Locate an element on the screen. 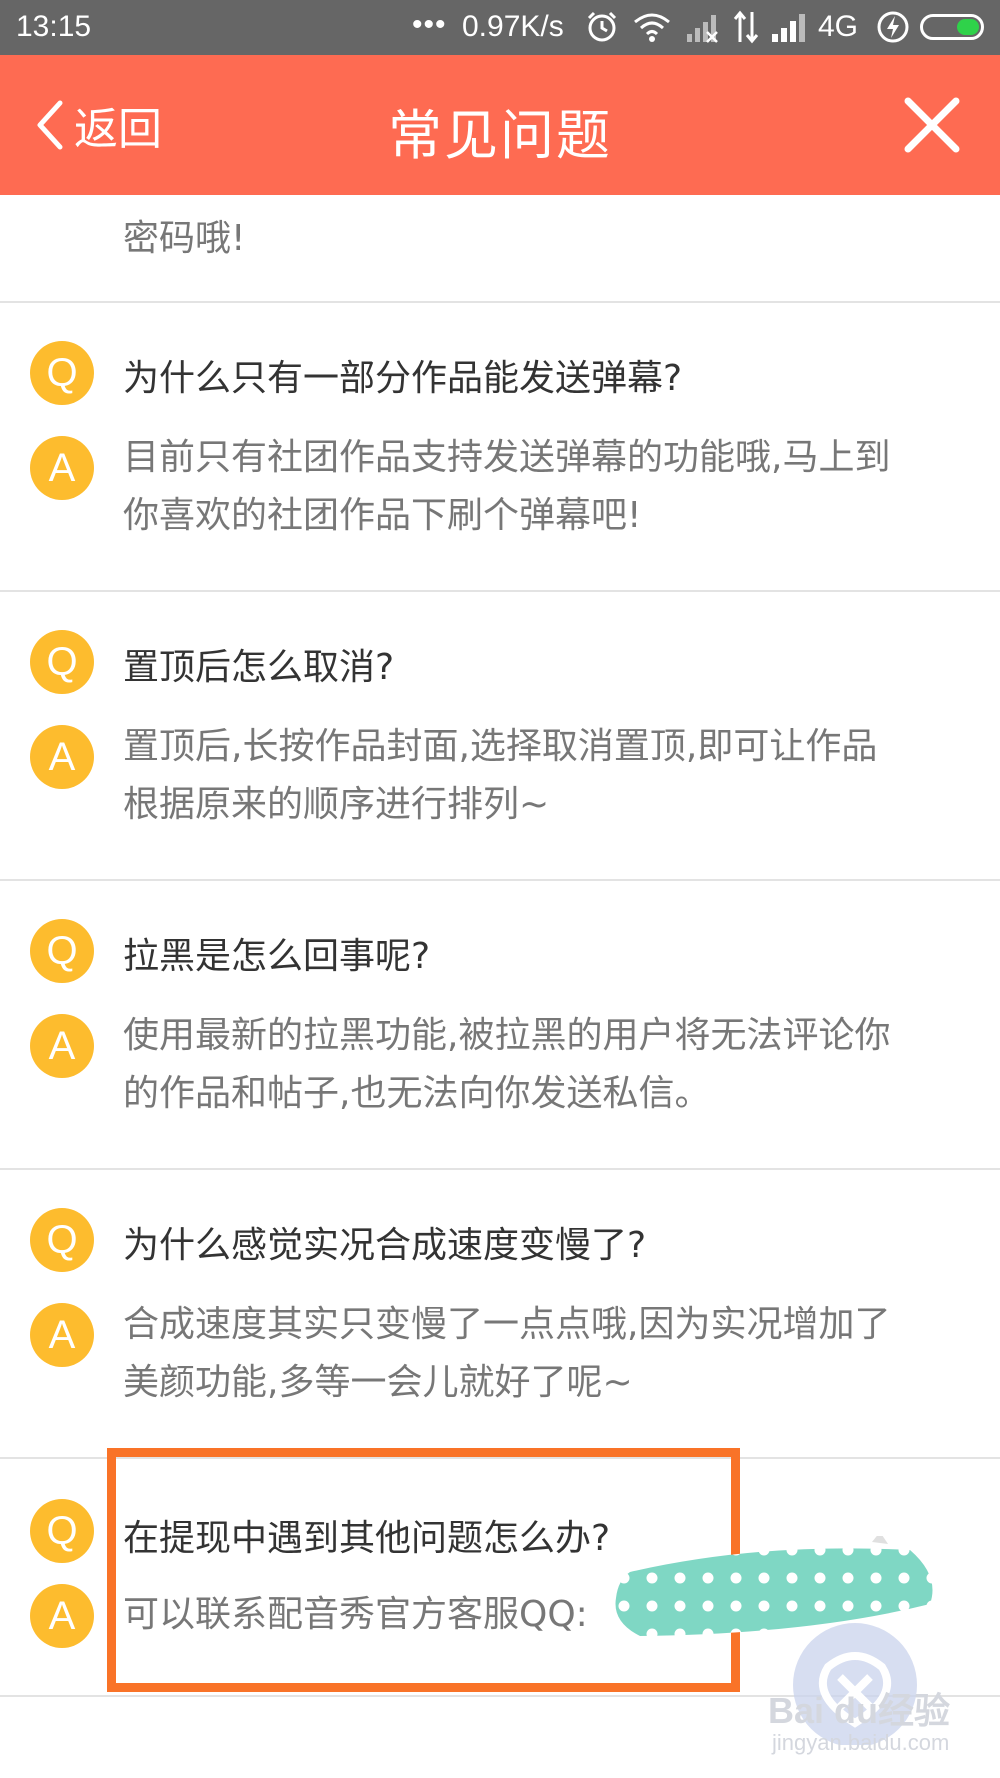 The height and width of the screenshot is (1778, 1000). question-text: 为什么感觉实况合成速度变慢了? is located at coordinates (385, 1245).